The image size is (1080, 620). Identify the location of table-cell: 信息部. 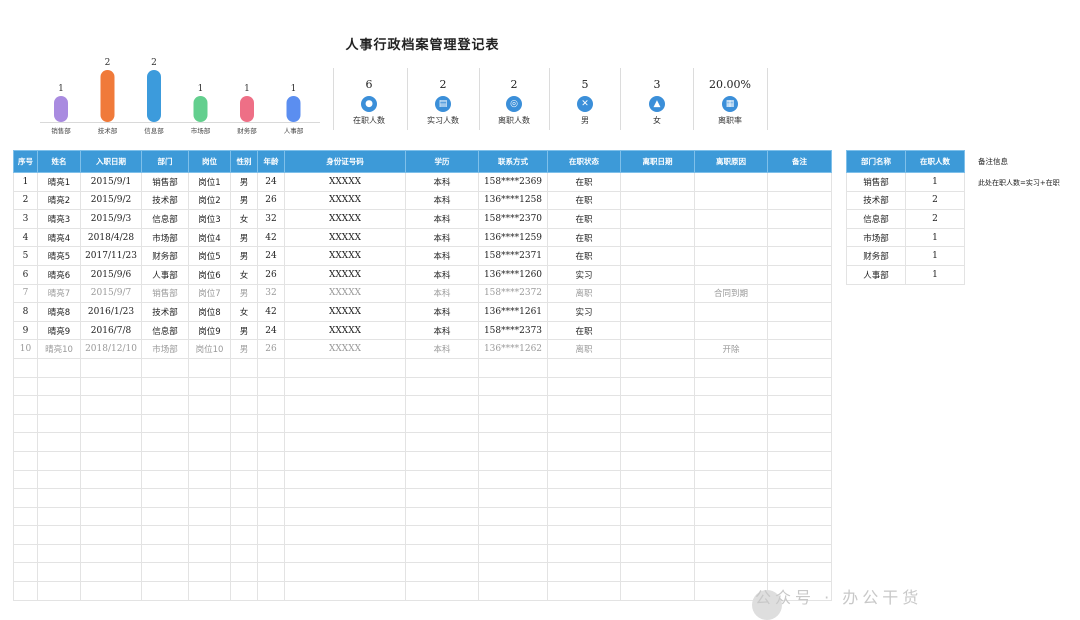
(165, 219).